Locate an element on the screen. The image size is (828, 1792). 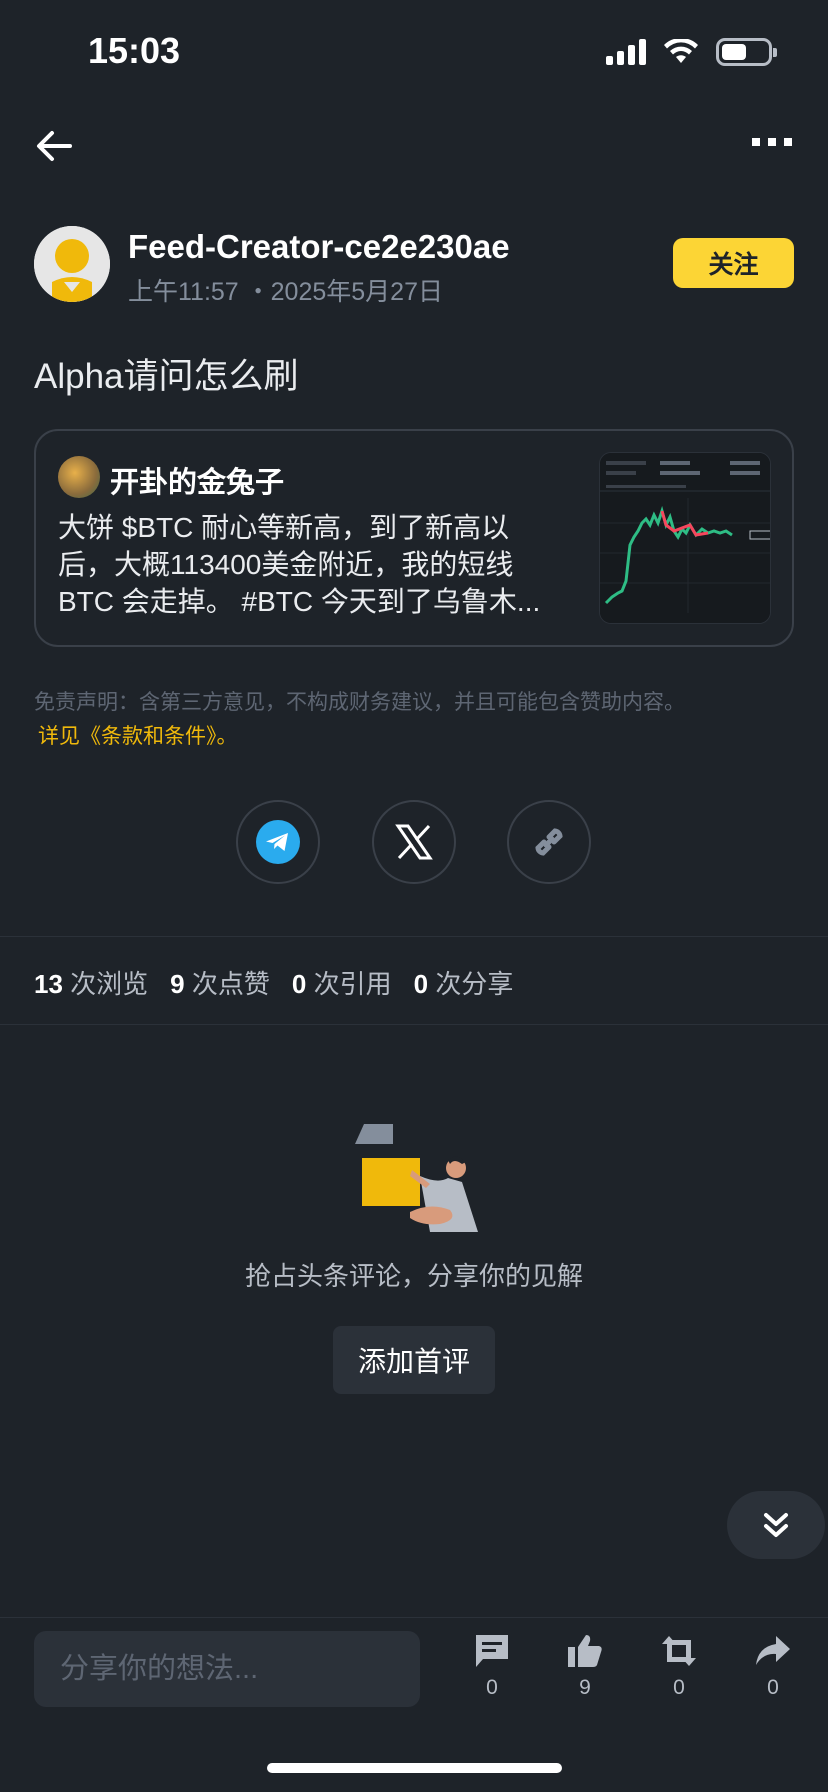
telegram-icon is located at coordinates (278, 842).